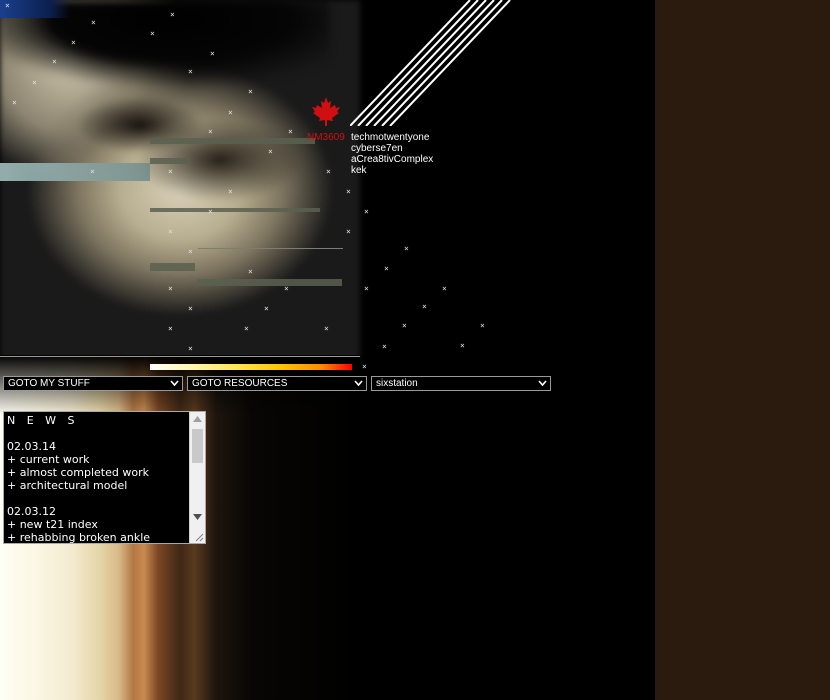 This screenshot has height=700, width=830. I want to click on news-item: + new t21 index, so click(52, 524).